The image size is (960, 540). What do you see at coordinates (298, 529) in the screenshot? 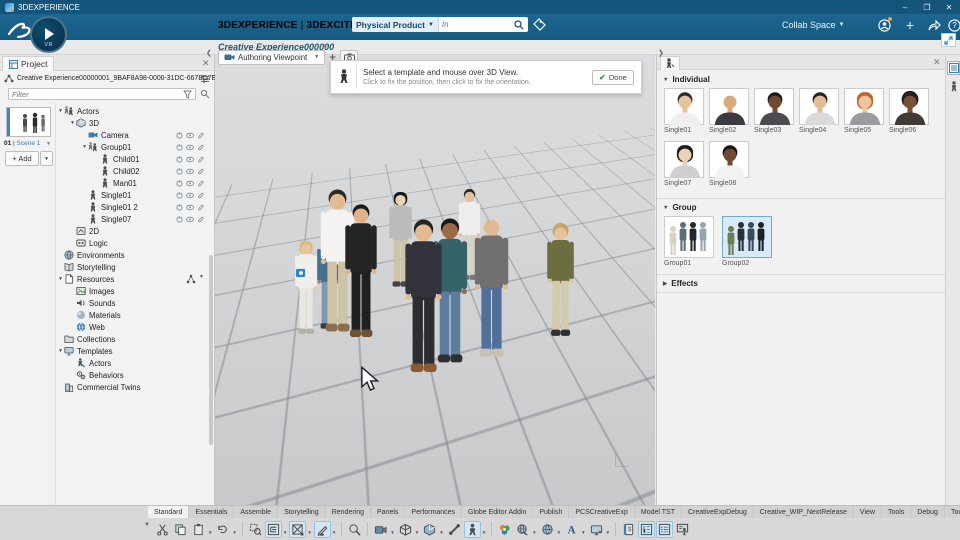
I see `select-3d-icon` at bounding box center [298, 529].